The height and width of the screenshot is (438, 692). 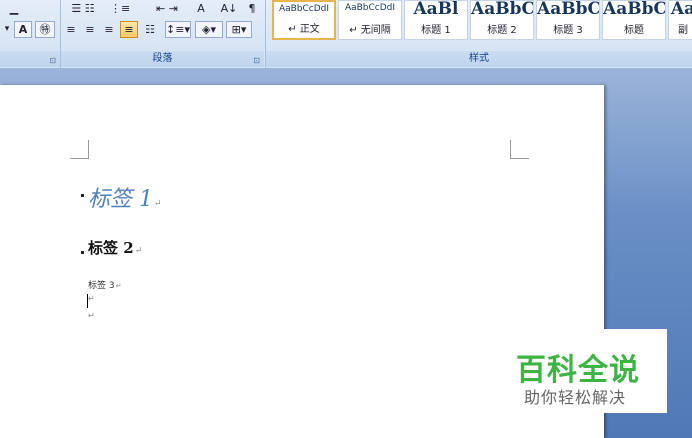 What do you see at coordinates (45, 29) in the screenshot?
I see `enclose-char-button: ㊕` at bounding box center [45, 29].